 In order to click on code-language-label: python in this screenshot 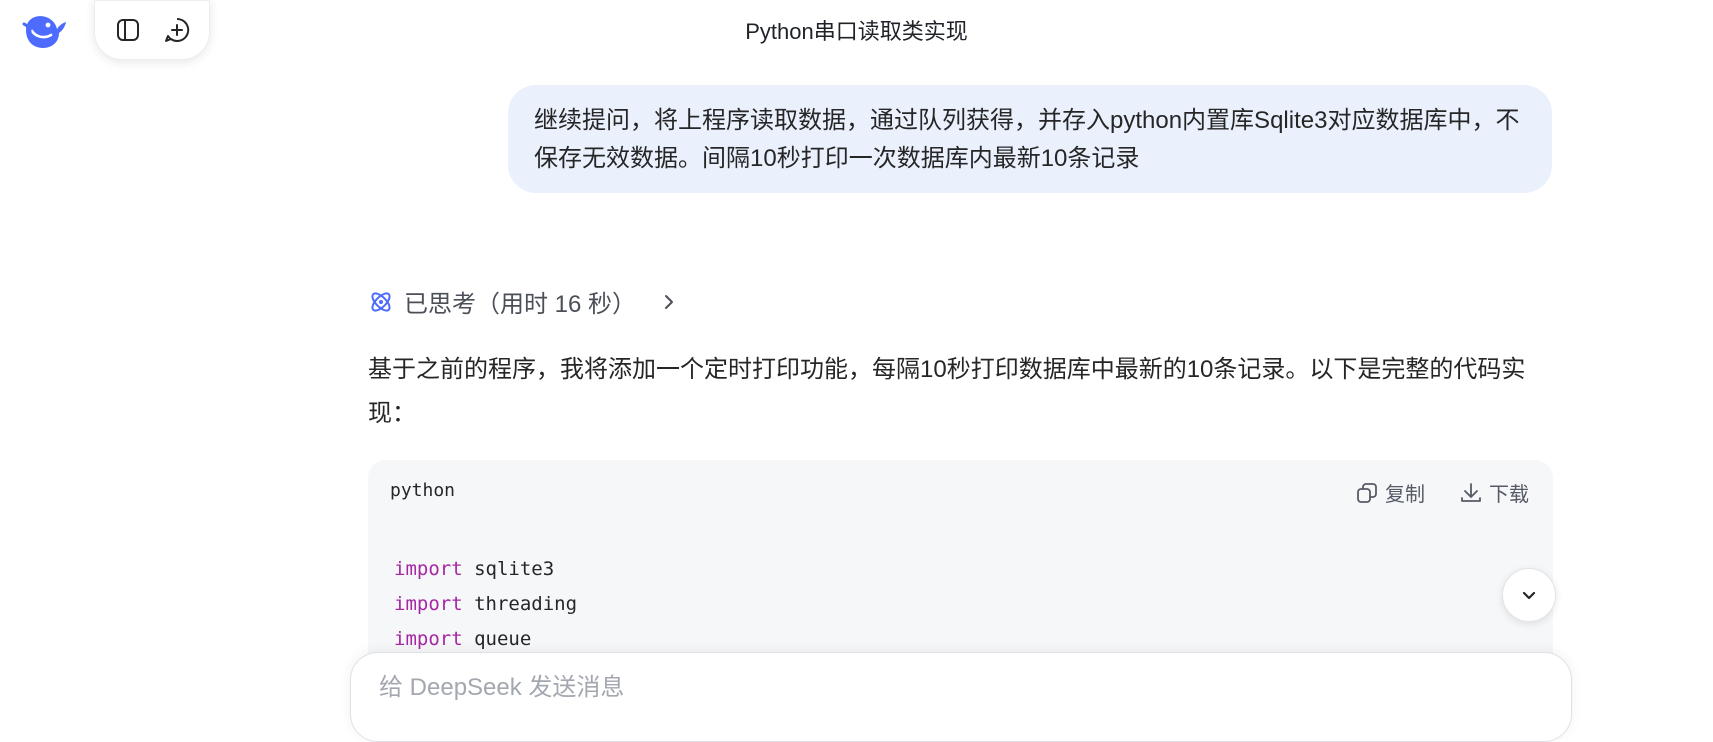, I will do `click(423, 490)`.